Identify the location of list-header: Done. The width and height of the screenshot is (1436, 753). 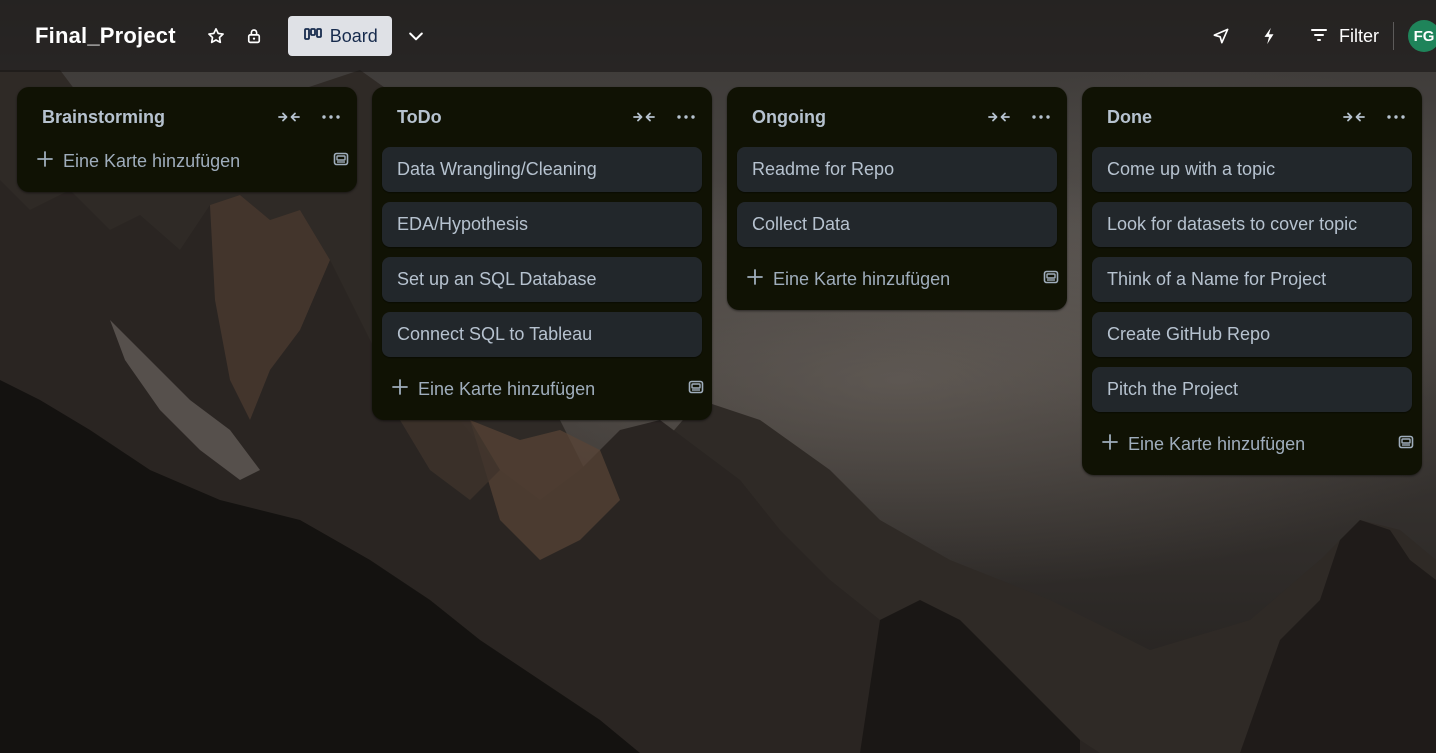
(1252, 117).